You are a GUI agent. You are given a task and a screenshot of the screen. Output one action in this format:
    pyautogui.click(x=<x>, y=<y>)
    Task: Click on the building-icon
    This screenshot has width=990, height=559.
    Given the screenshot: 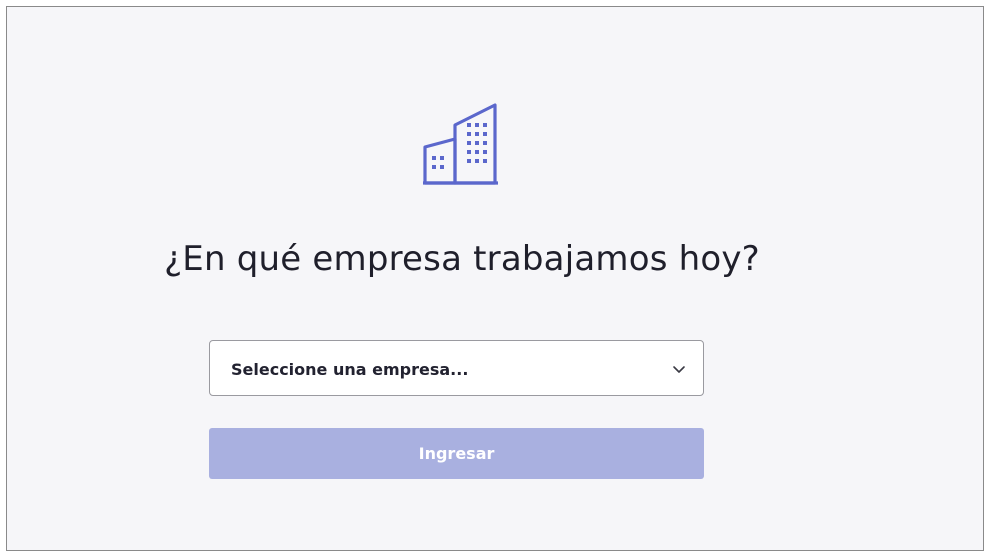 What is the action you would take?
    pyautogui.click(x=460, y=144)
    